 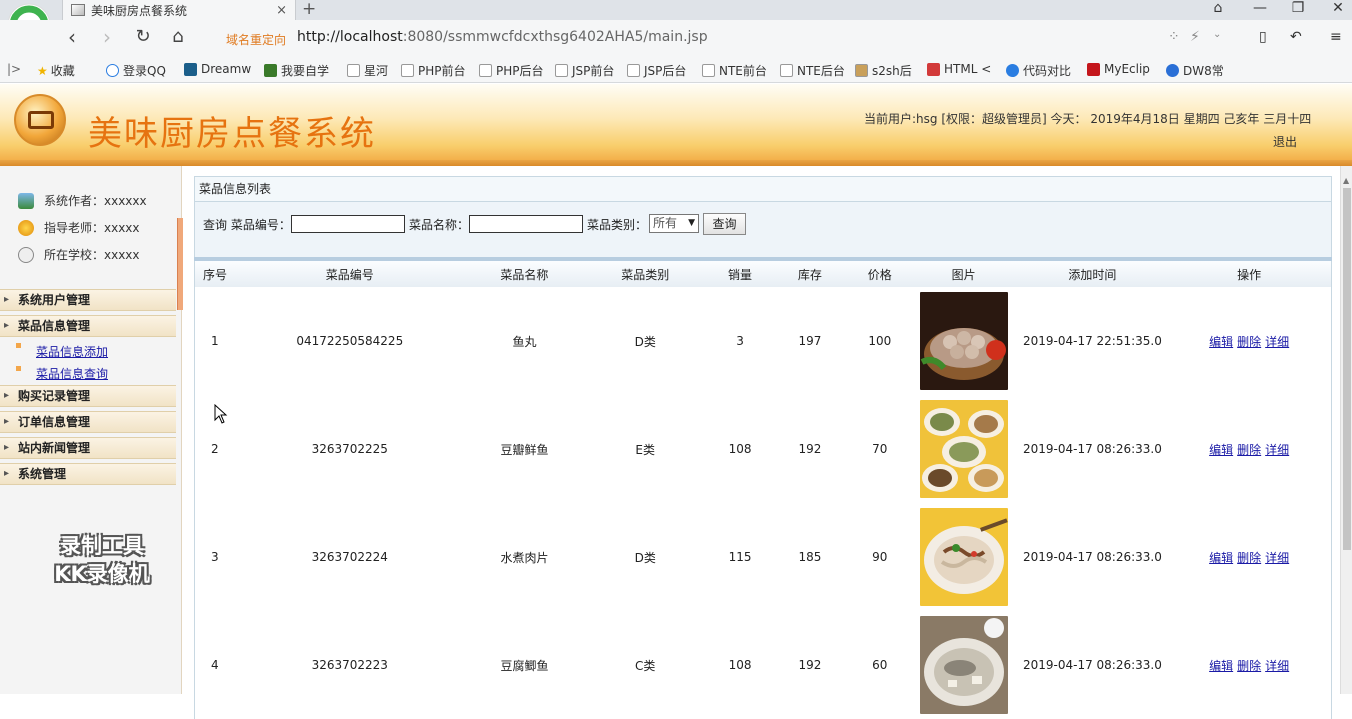 What do you see at coordinates (1336, 37) in the screenshot?
I see `menu-icon: ≡` at bounding box center [1336, 37].